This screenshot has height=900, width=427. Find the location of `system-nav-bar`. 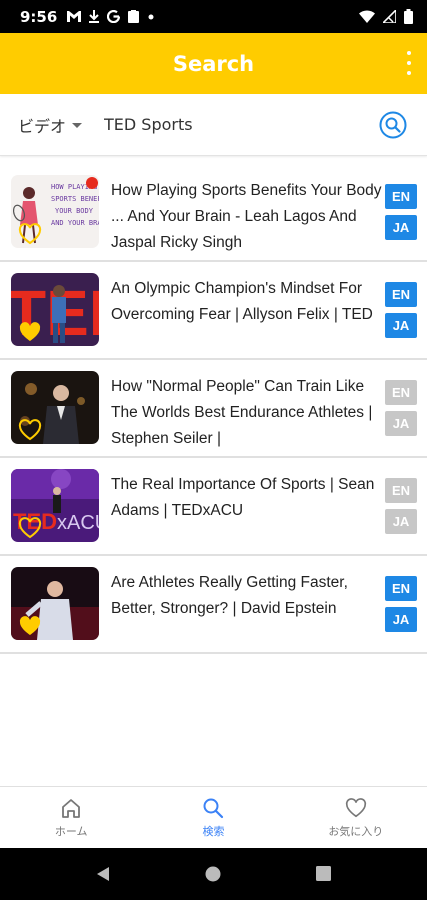

system-nav-bar is located at coordinates (213, 874).